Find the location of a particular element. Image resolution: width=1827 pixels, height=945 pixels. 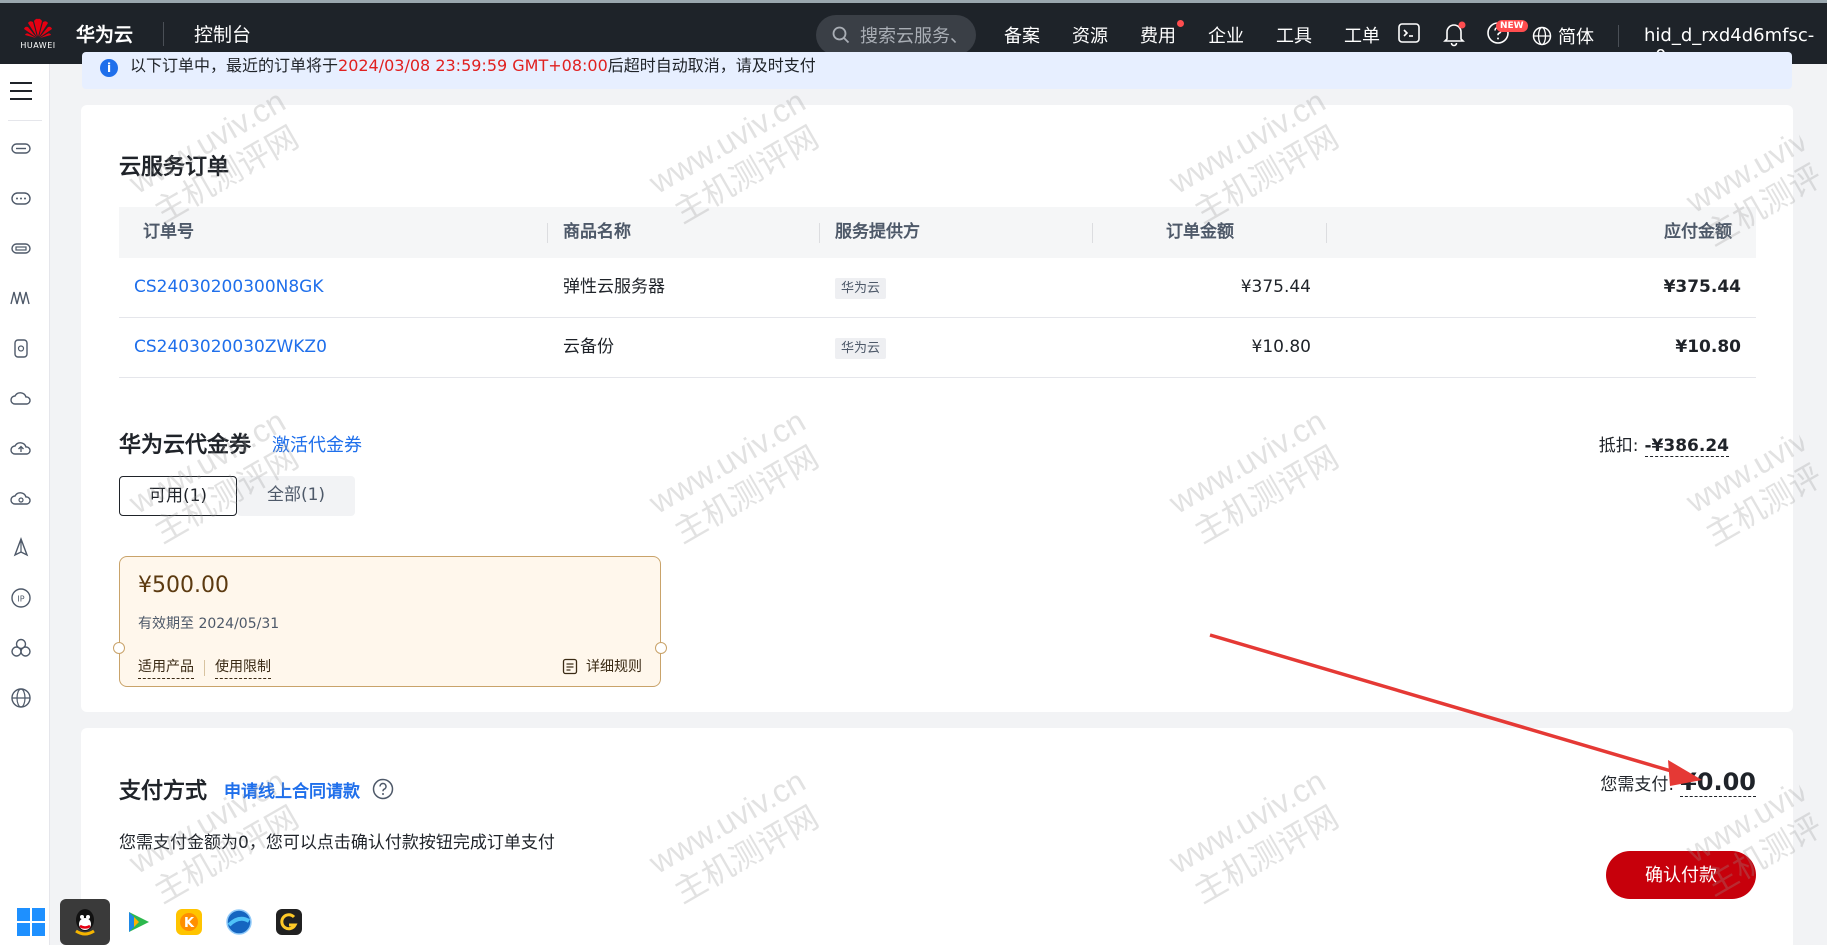

language-switch: 简体 is located at coordinates (1563, 36).